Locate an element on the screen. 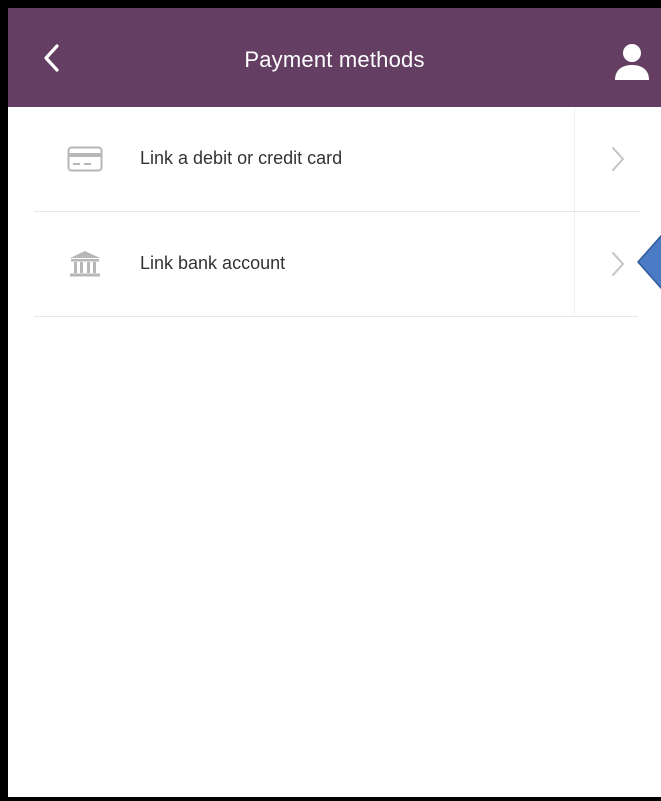  credit-card-icon is located at coordinates (85, 159).